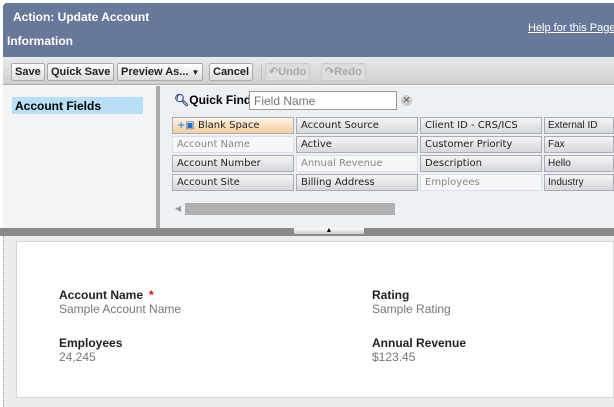  I want to click on quick-find-label: Quick Find, so click(220, 100).